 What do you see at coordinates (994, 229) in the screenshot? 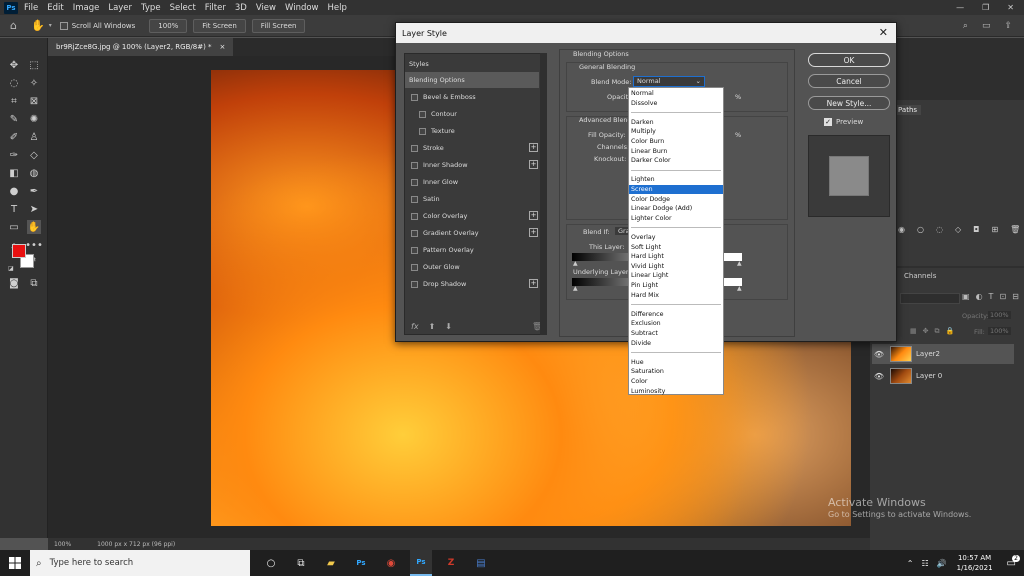
I see `new-path-icon: ⊞` at bounding box center [994, 229].